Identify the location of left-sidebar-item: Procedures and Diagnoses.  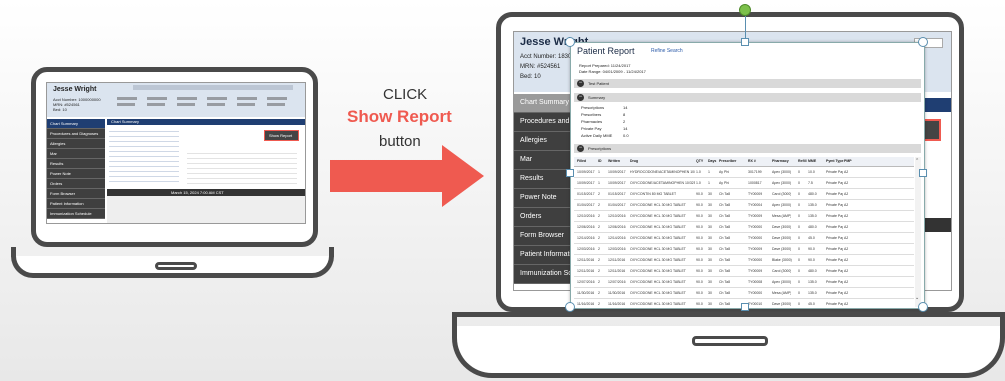
(76, 134).